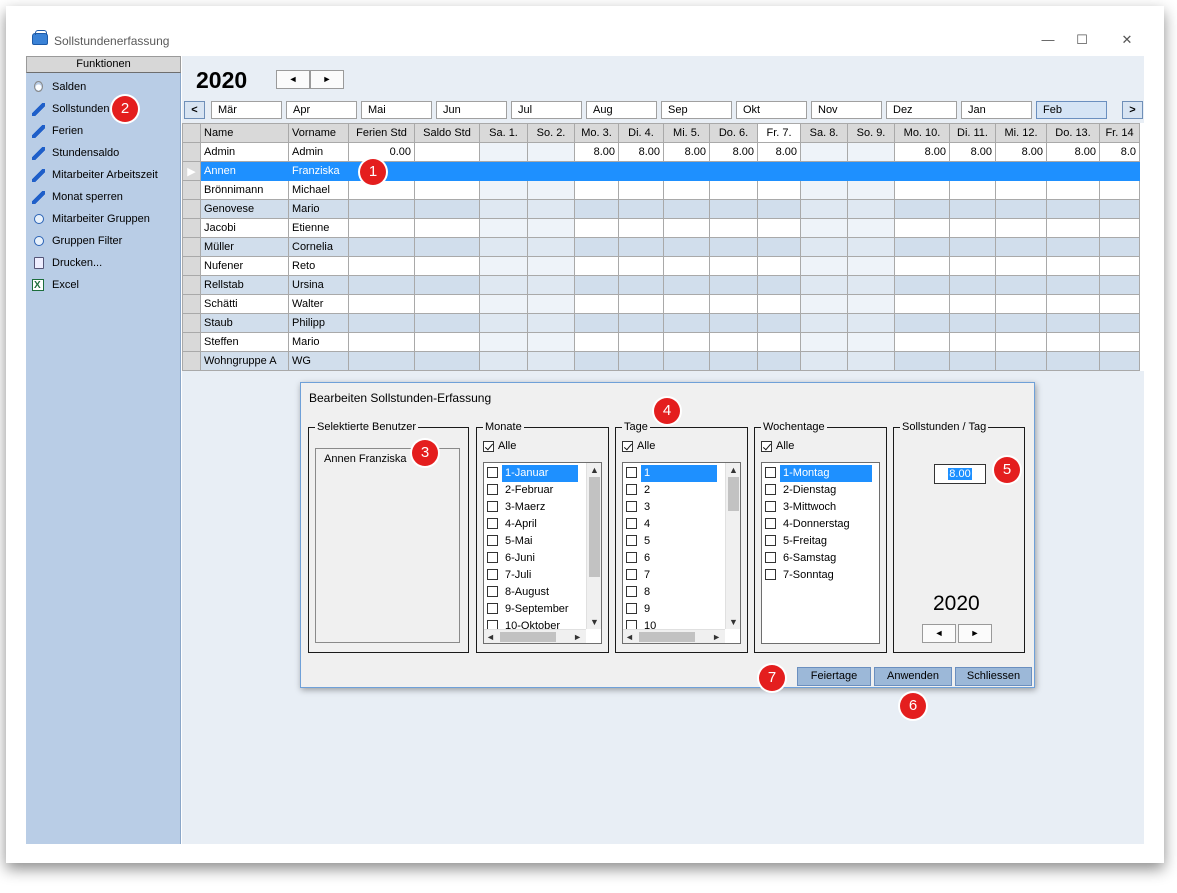  What do you see at coordinates (327, 79) in the screenshot?
I see `year-next-button: ►` at bounding box center [327, 79].